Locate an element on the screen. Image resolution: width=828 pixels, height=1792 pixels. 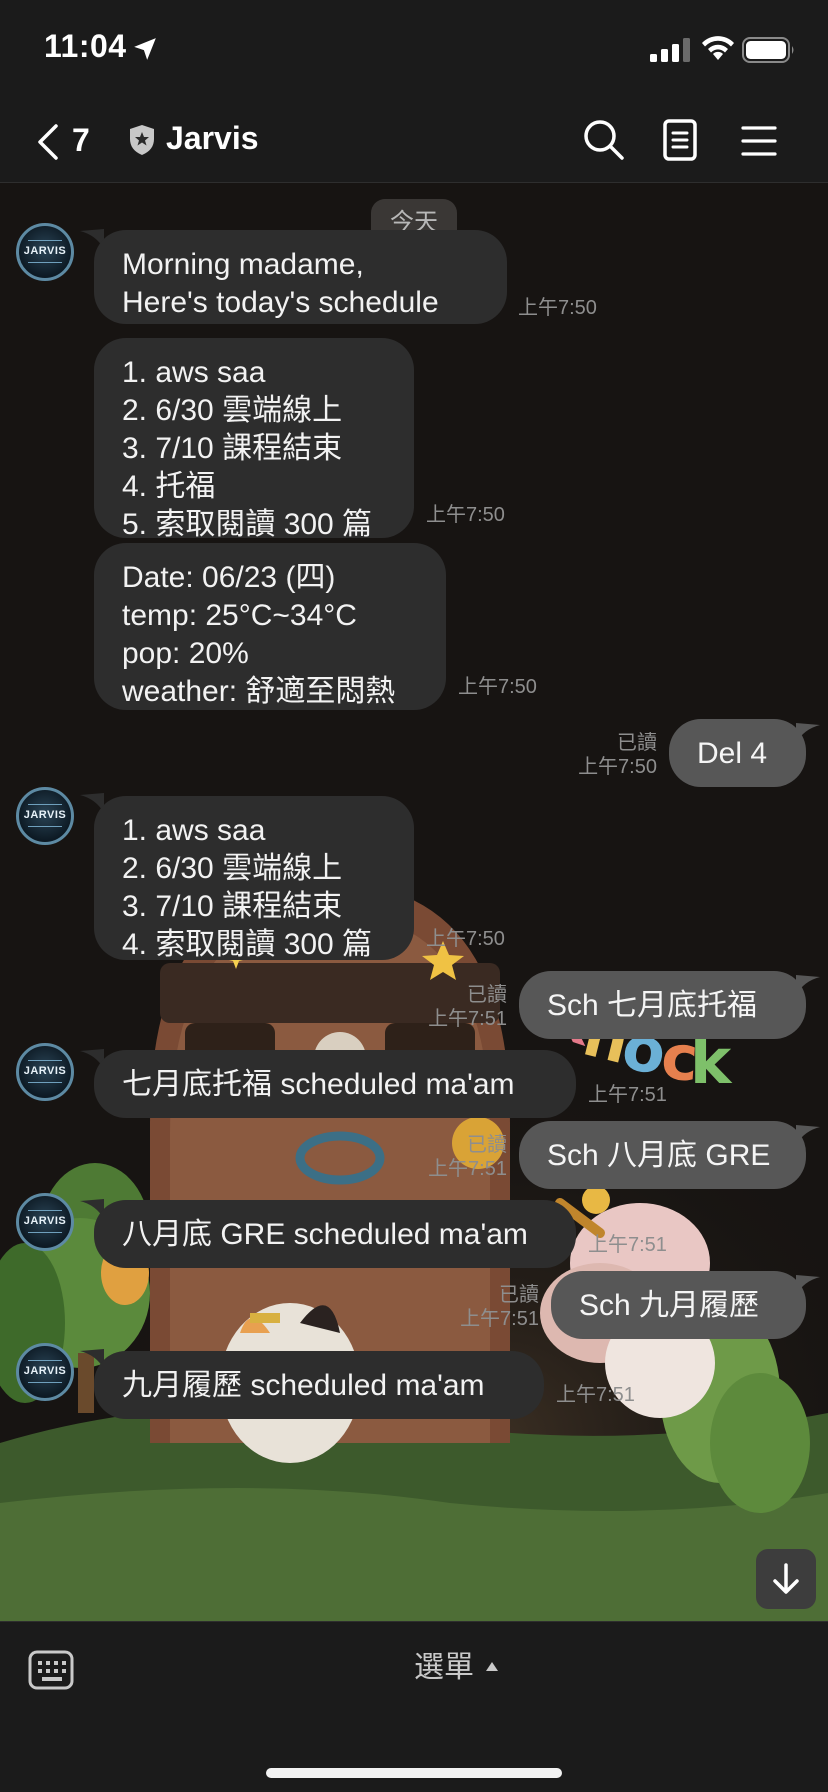
chat-title: Jarvis is located at coordinates (212, 138).